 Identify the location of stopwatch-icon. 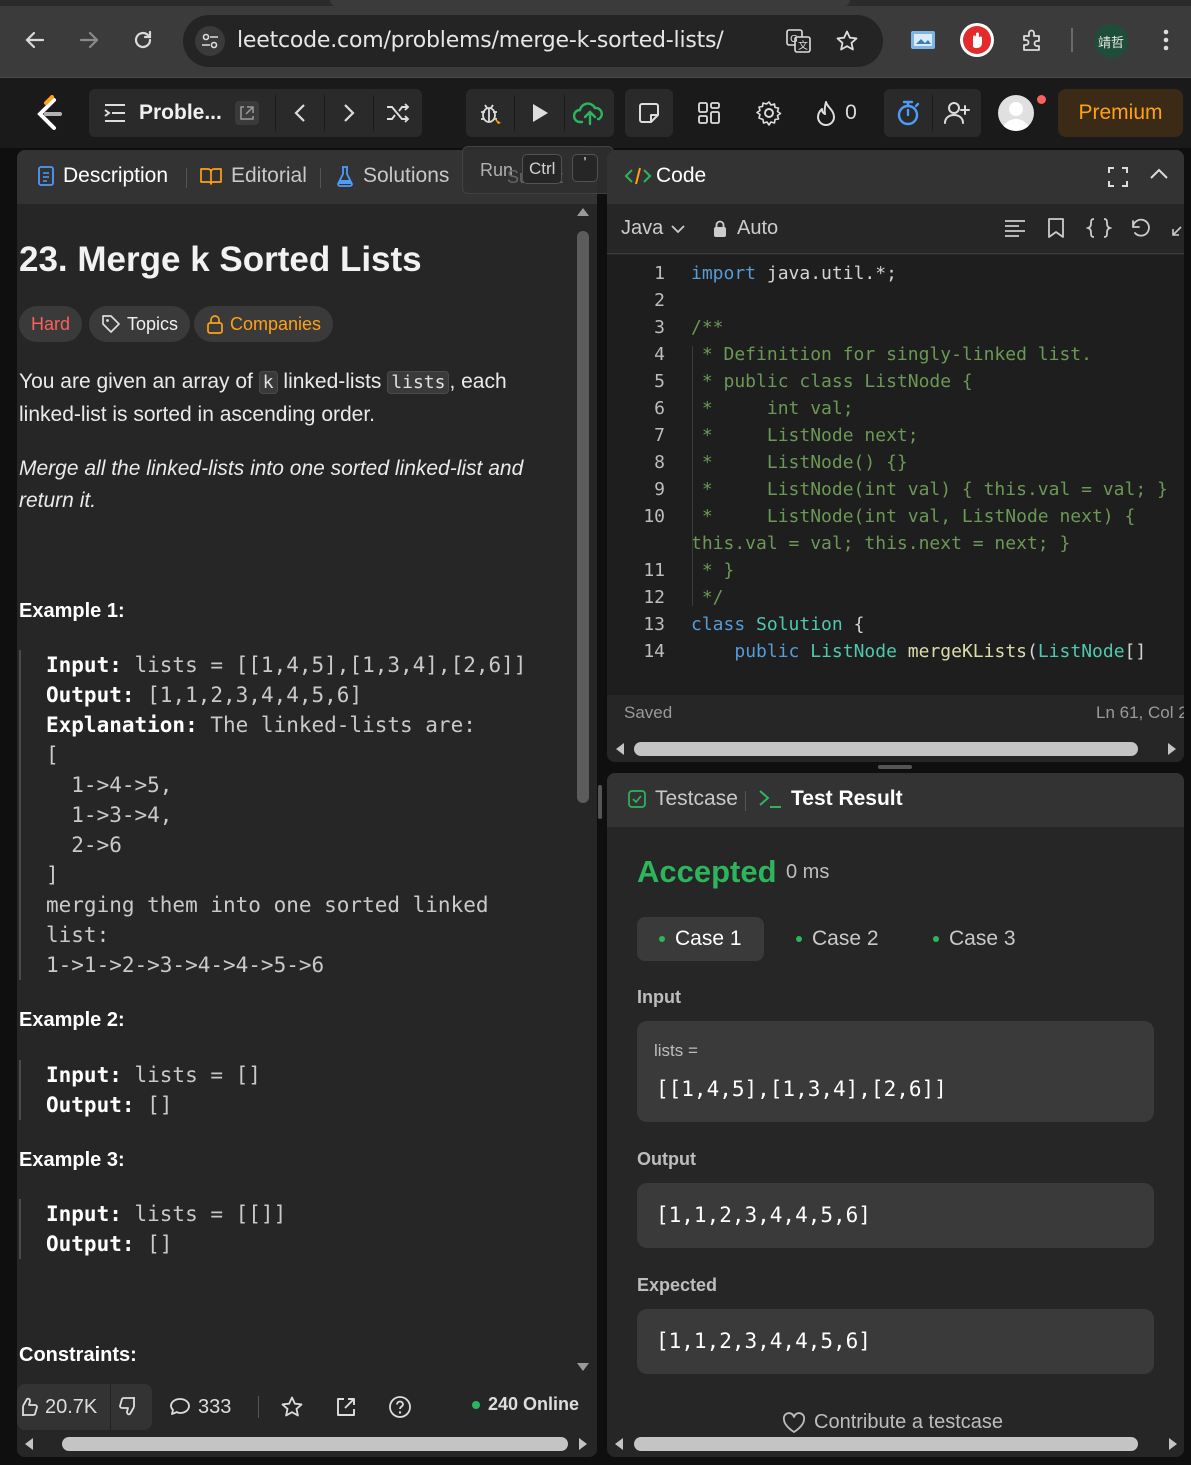
(908, 113).